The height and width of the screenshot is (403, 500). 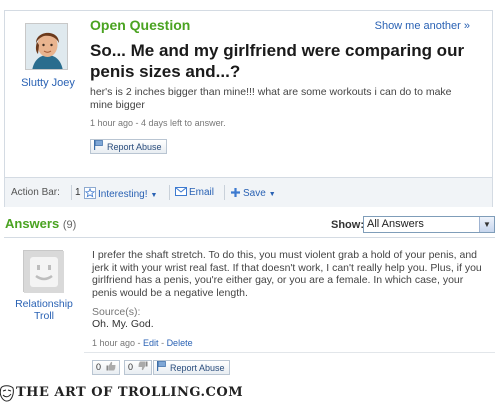 What do you see at coordinates (35, 192) in the screenshot?
I see `action-bar-label: Action Bar:` at bounding box center [35, 192].